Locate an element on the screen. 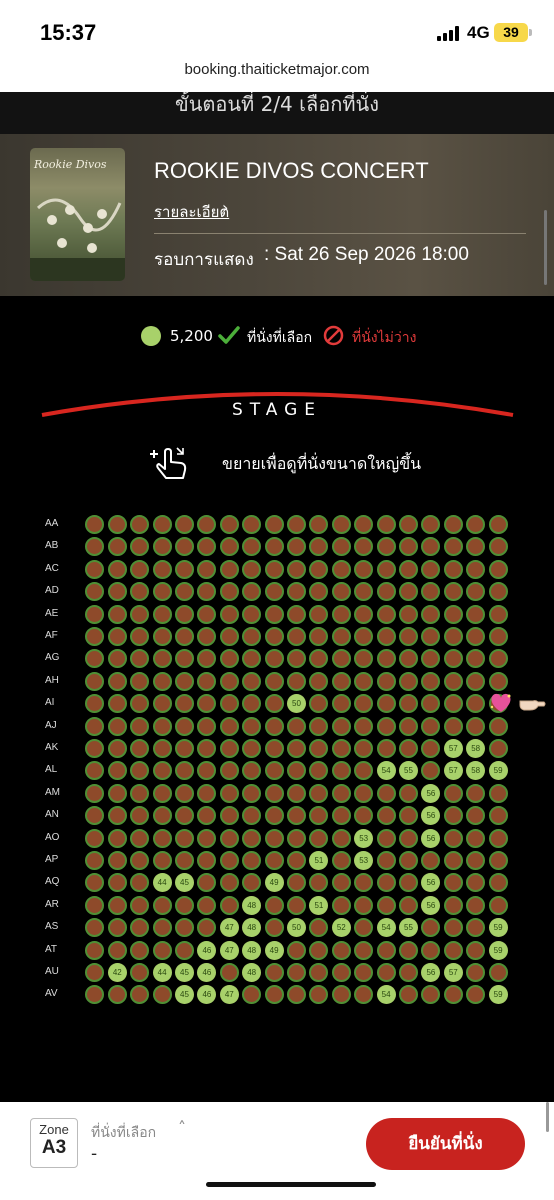 This screenshot has height=1200, width=554. selected-seats-label: ที่นั่งที่เลือก is located at coordinates (123, 1133).